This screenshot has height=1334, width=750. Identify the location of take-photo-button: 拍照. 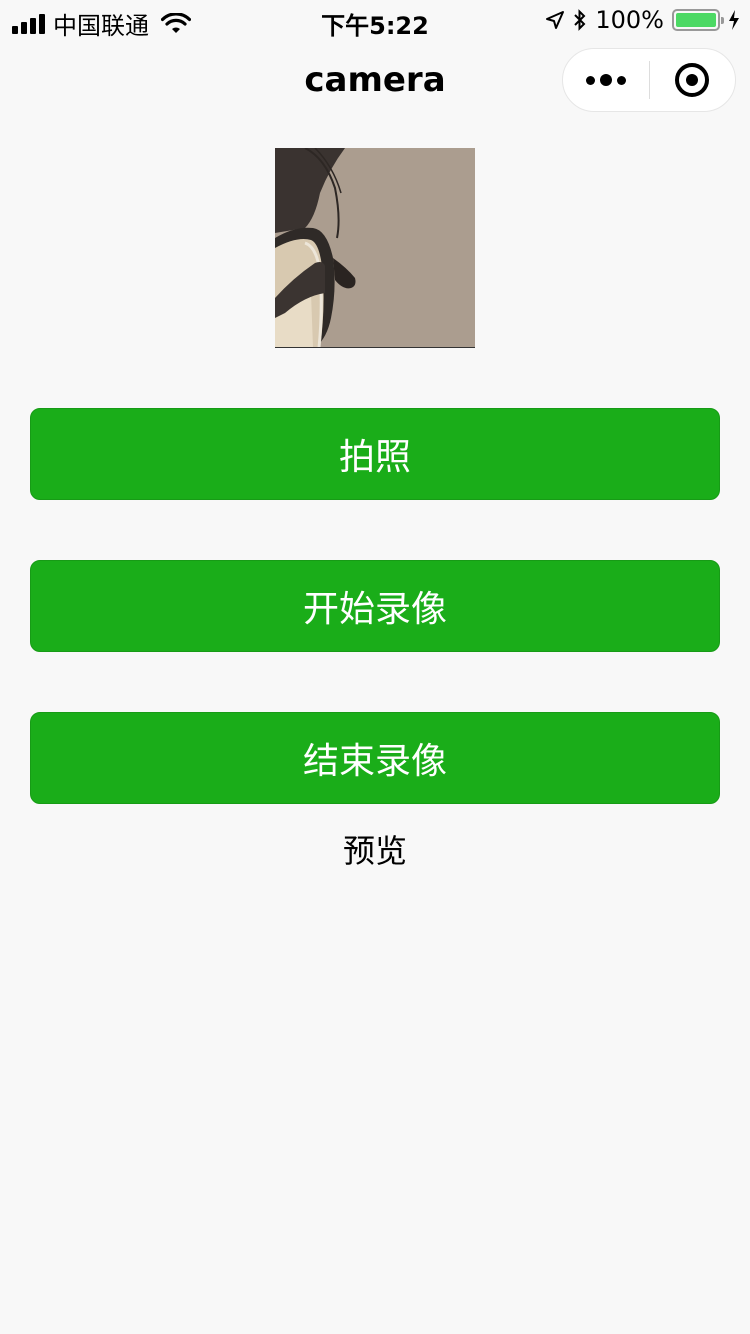
(375, 454).